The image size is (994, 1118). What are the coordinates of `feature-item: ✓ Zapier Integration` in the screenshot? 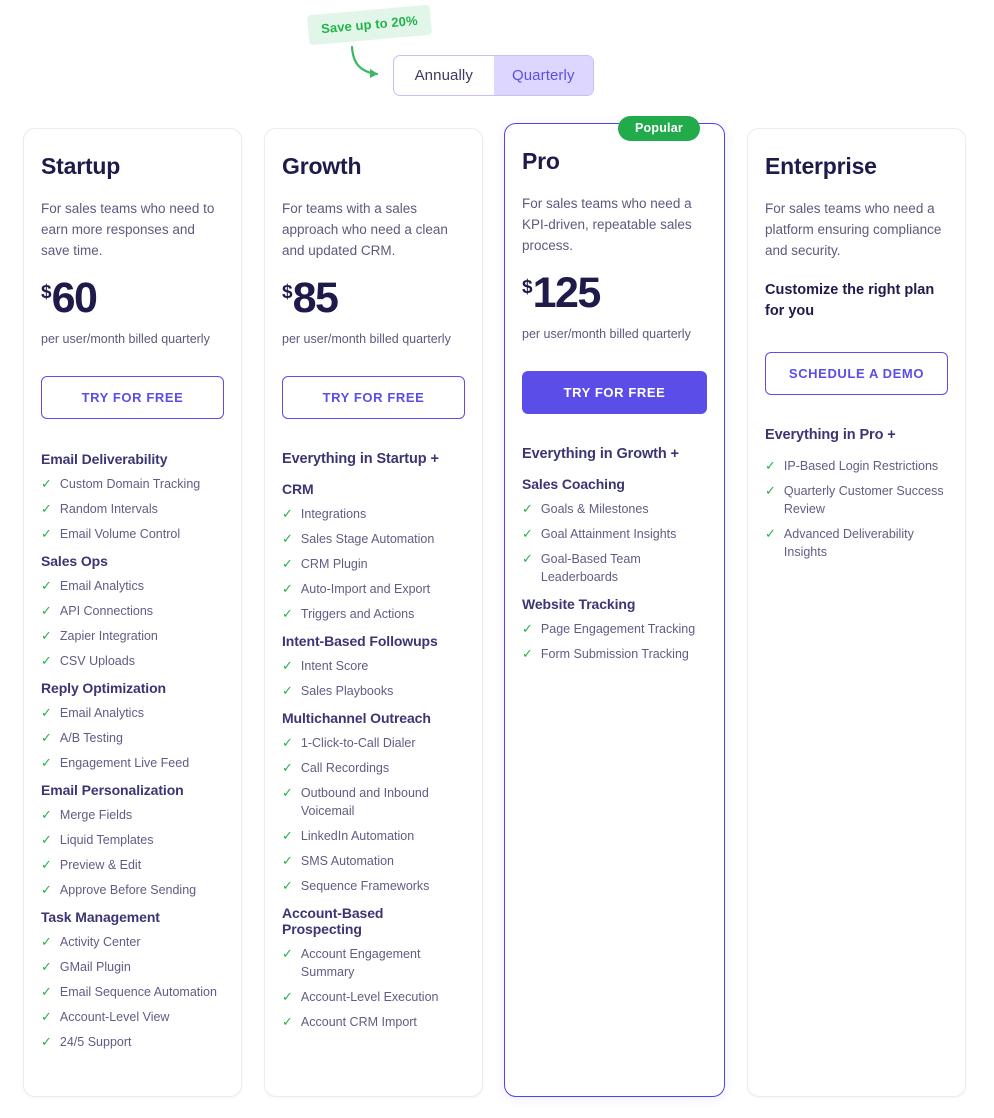 It's located at (132, 636).